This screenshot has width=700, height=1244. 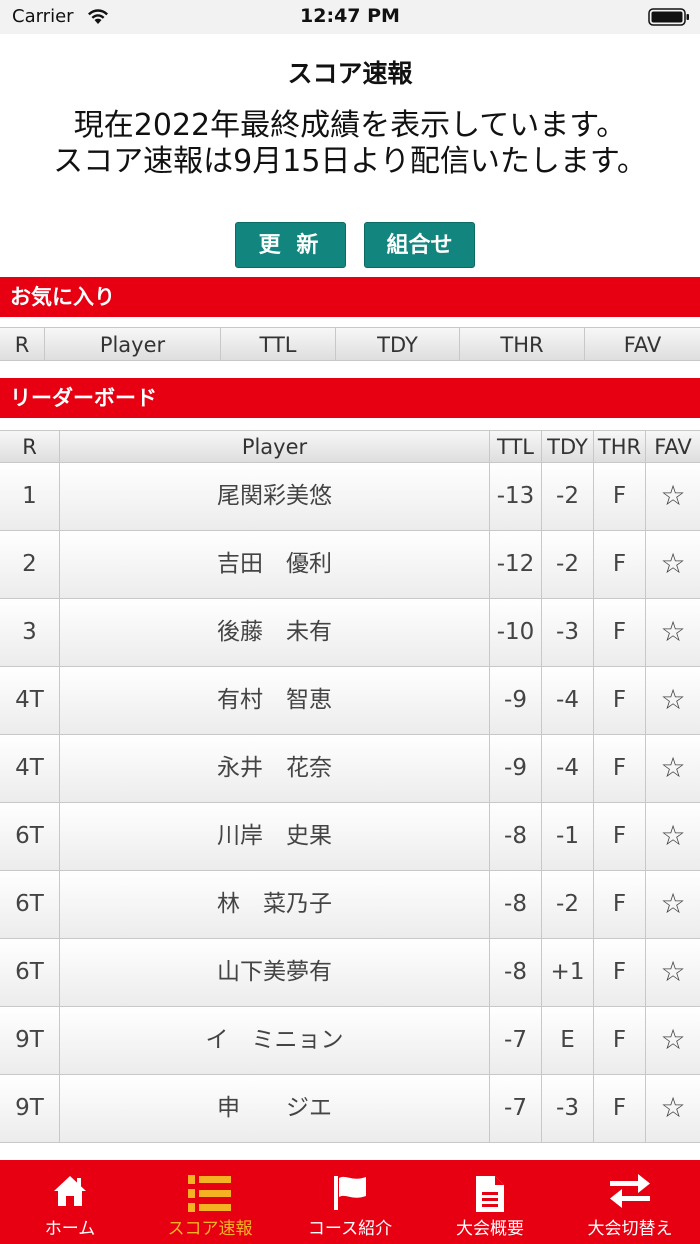 I want to click on player-cell: イ ミニョン, so click(x=275, y=1040).